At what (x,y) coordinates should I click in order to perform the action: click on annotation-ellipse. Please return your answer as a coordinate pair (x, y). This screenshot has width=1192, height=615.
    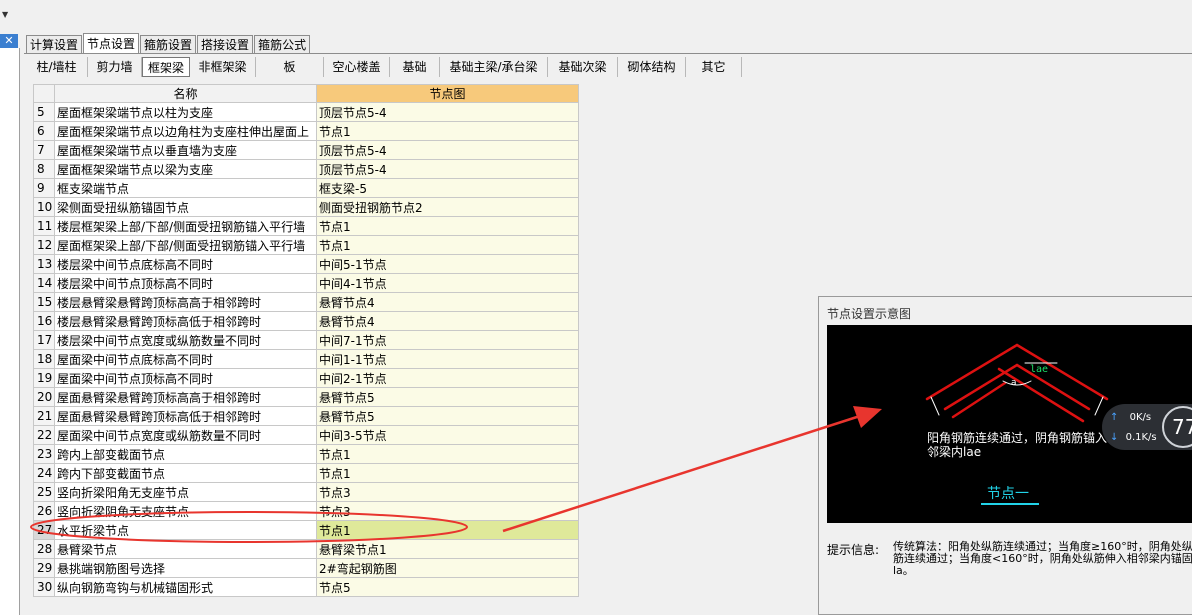
    Looking at the image, I should click on (249, 527).